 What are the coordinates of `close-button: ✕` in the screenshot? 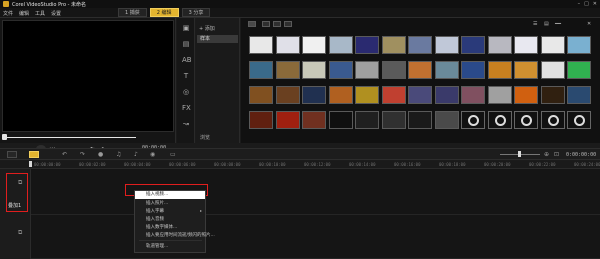 It's located at (595, 4).